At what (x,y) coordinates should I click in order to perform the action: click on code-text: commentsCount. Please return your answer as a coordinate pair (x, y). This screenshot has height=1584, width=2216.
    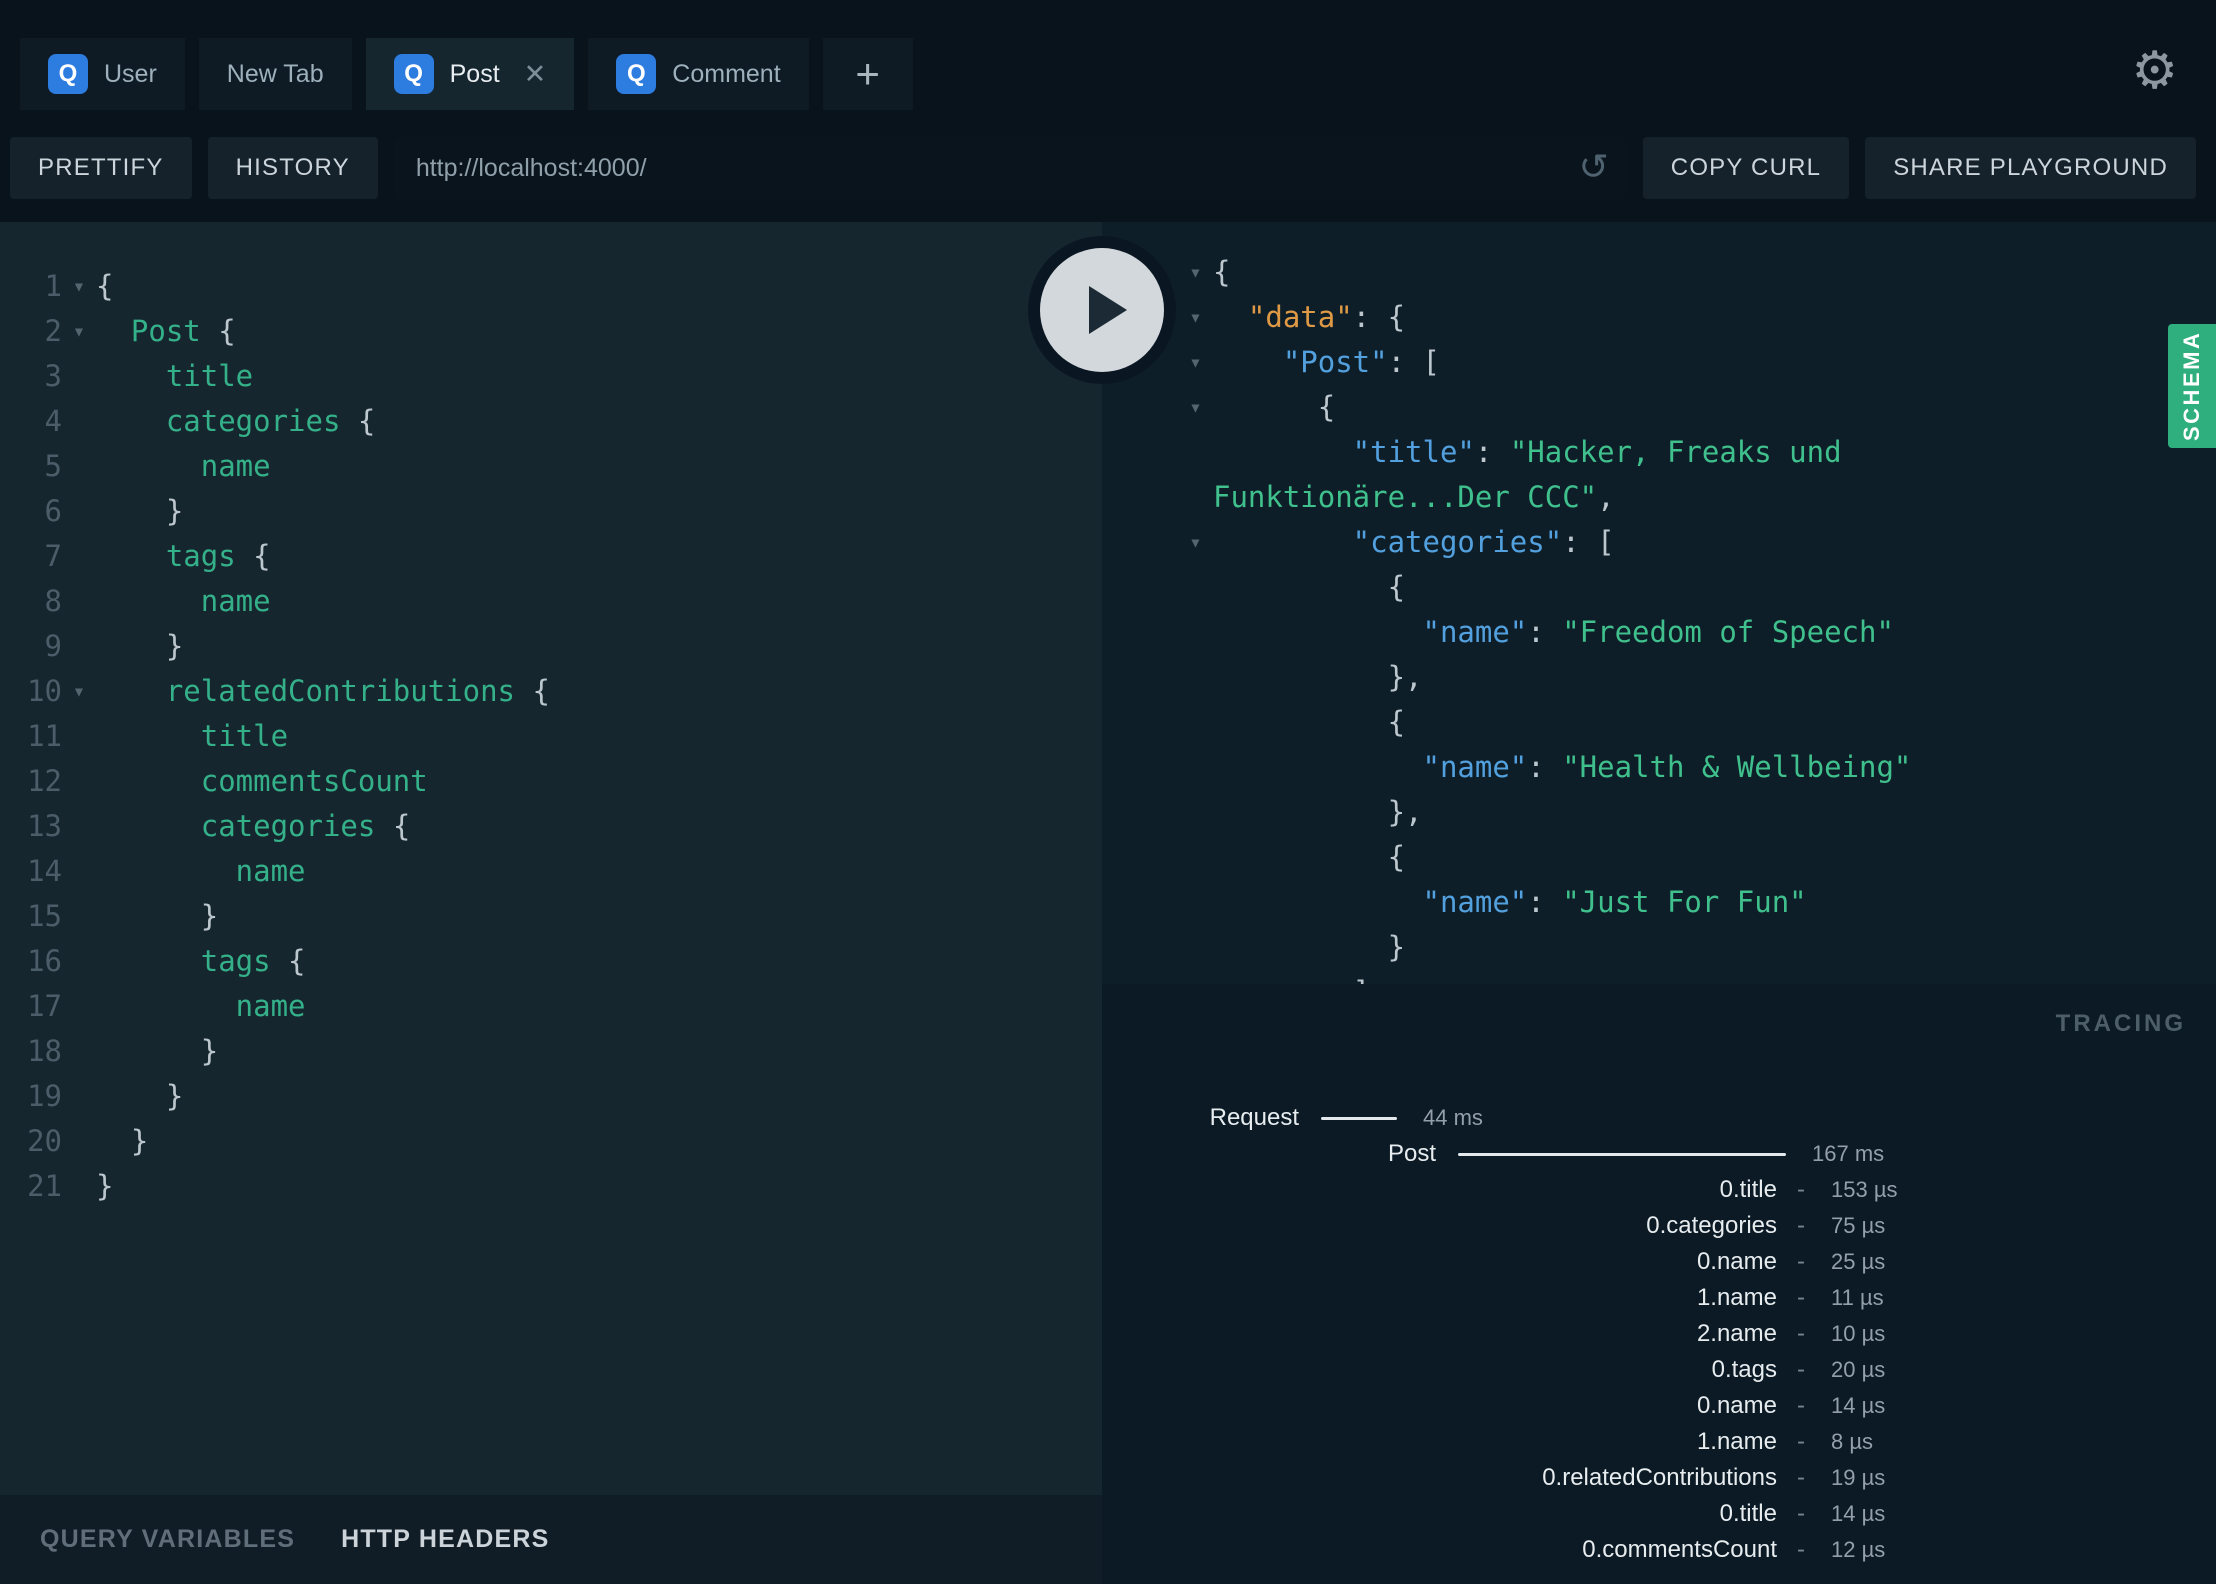
    Looking at the image, I should click on (314, 781).